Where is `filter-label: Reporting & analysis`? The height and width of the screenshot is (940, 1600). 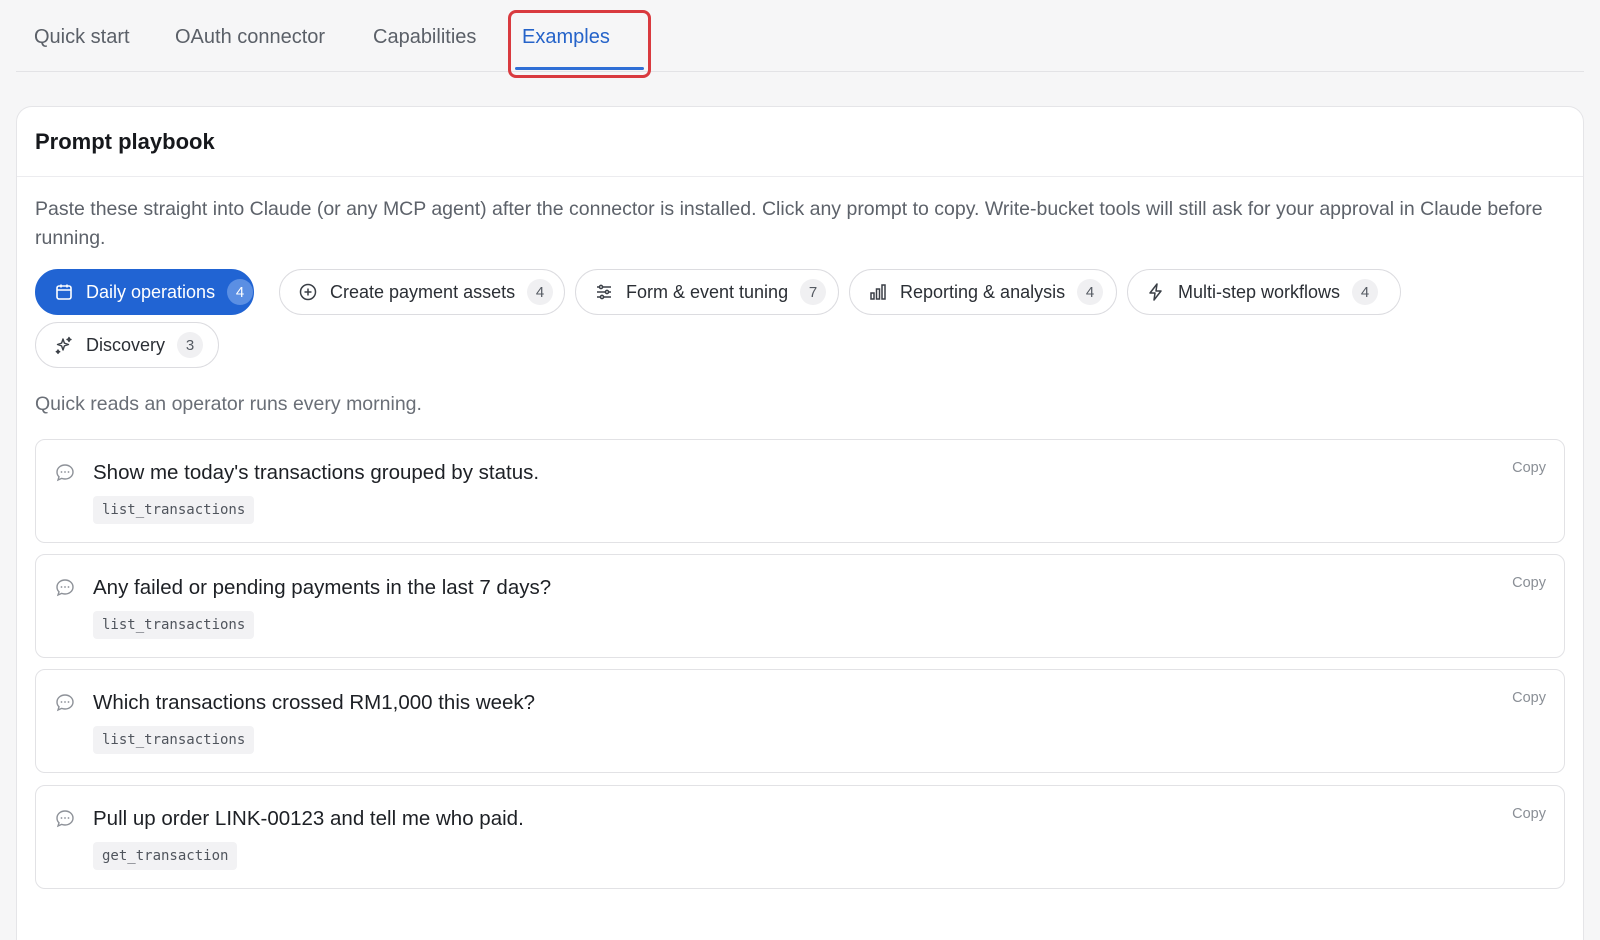
filter-label: Reporting & analysis is located at coordinates (983, 291).